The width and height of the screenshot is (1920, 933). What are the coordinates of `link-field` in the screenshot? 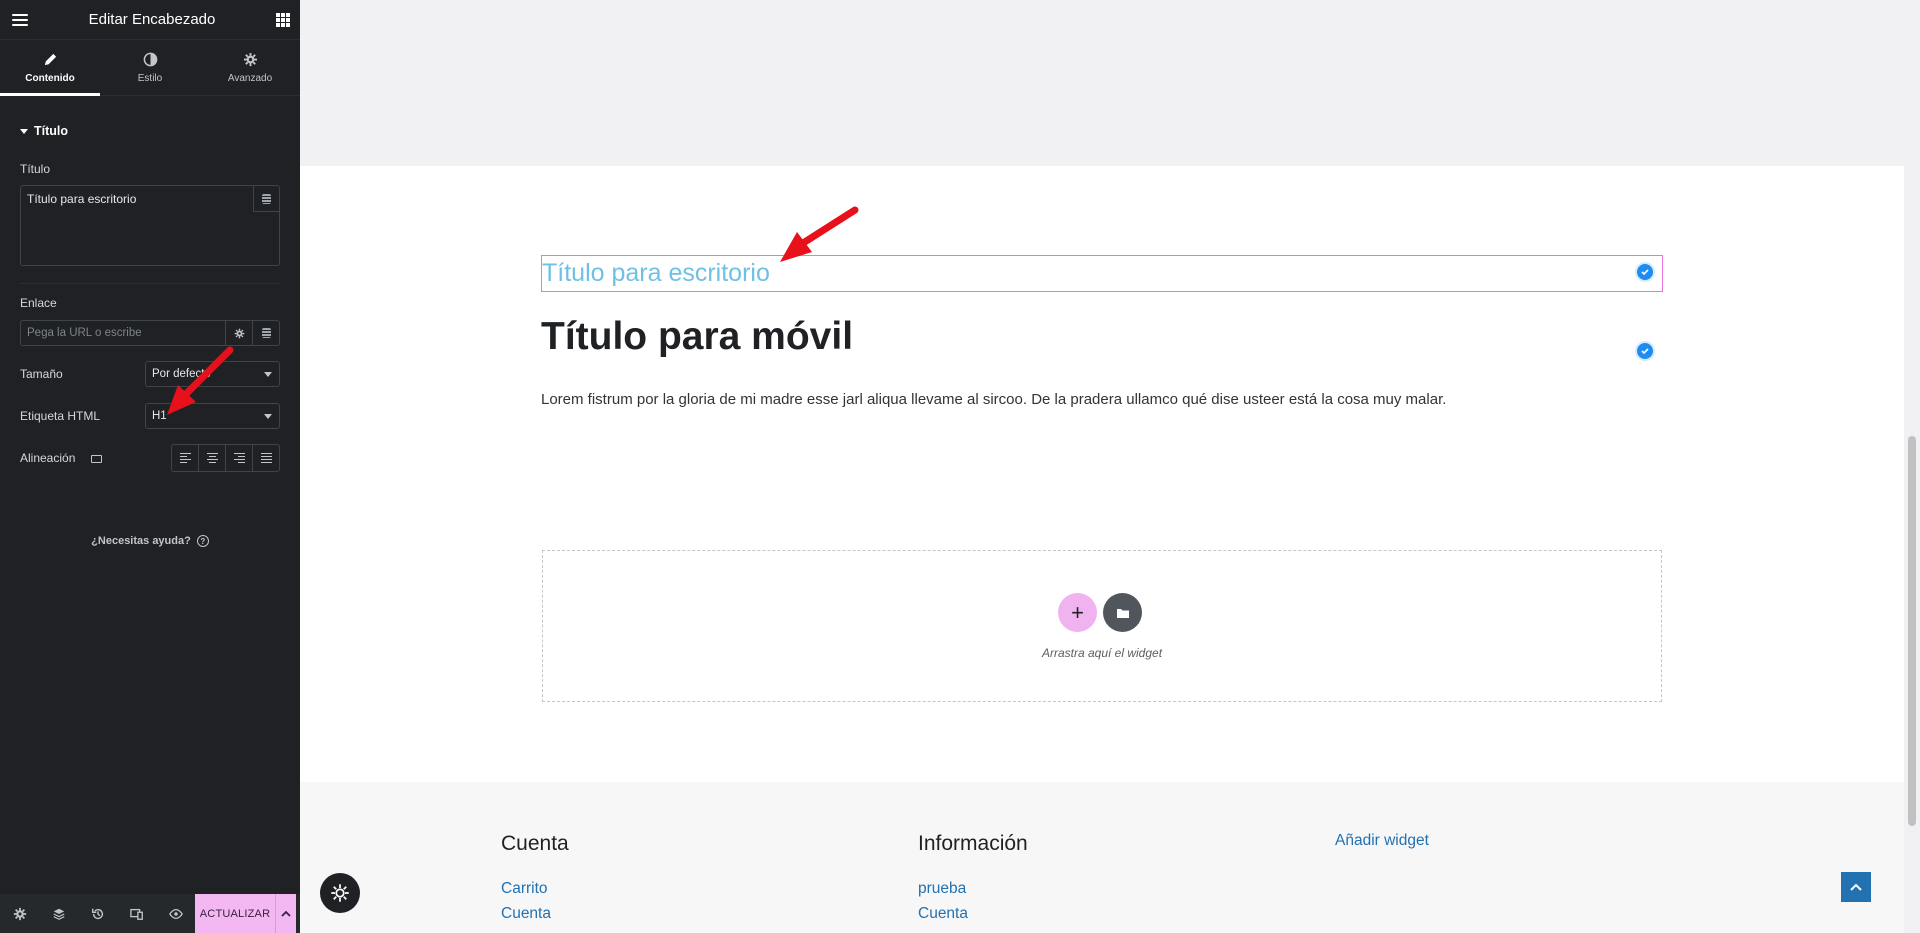 It's located at (150, 333).